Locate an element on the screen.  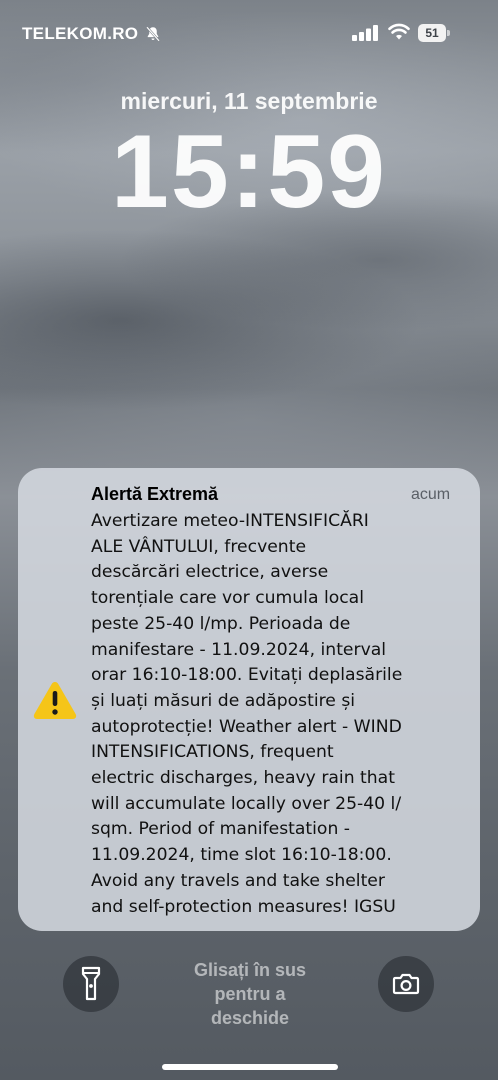
flashlight-button is located at coordinates (91, 984).